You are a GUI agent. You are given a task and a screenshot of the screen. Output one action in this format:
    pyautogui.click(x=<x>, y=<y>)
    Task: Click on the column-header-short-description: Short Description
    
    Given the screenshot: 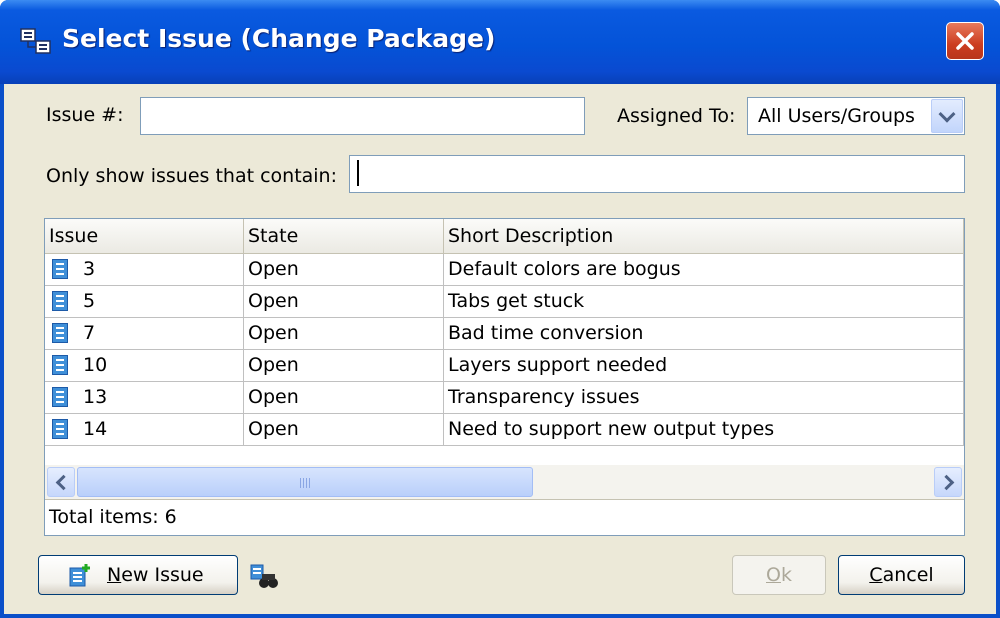 What is the action you would take?
    pyautogui.click(x=704, y=236)
    